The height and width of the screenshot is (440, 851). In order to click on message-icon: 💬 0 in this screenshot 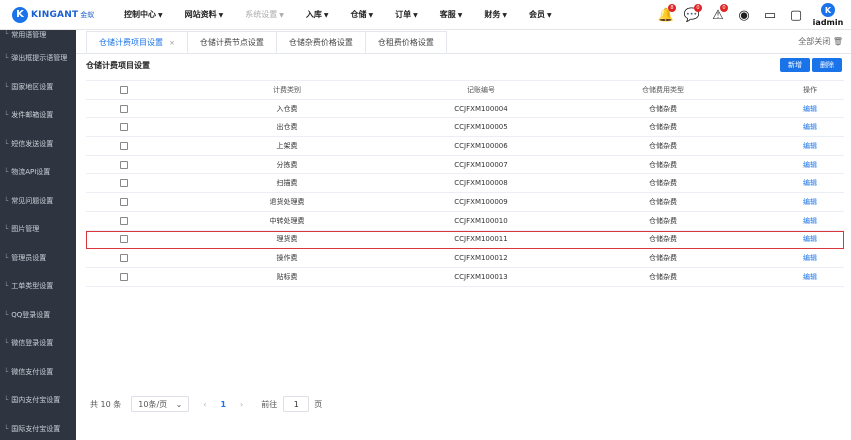, I will do `click(692, 15)`.